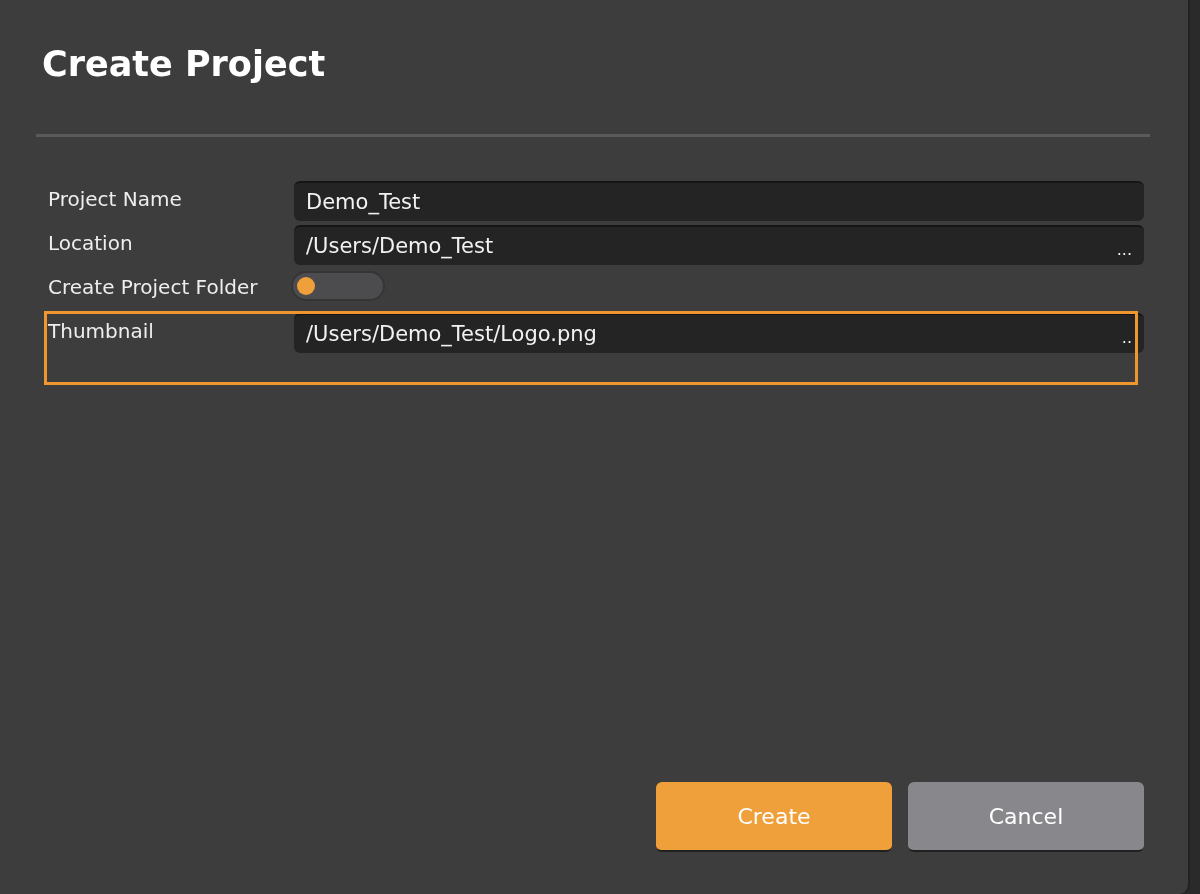 Image resolution: width=1200 pixels, height=894 pixels. What do you see at coordinates (719, 333) in the screenshot?
I see `path-field: /Users/Demo_Test/Logo.png ..` at bounding box center [719, 333].